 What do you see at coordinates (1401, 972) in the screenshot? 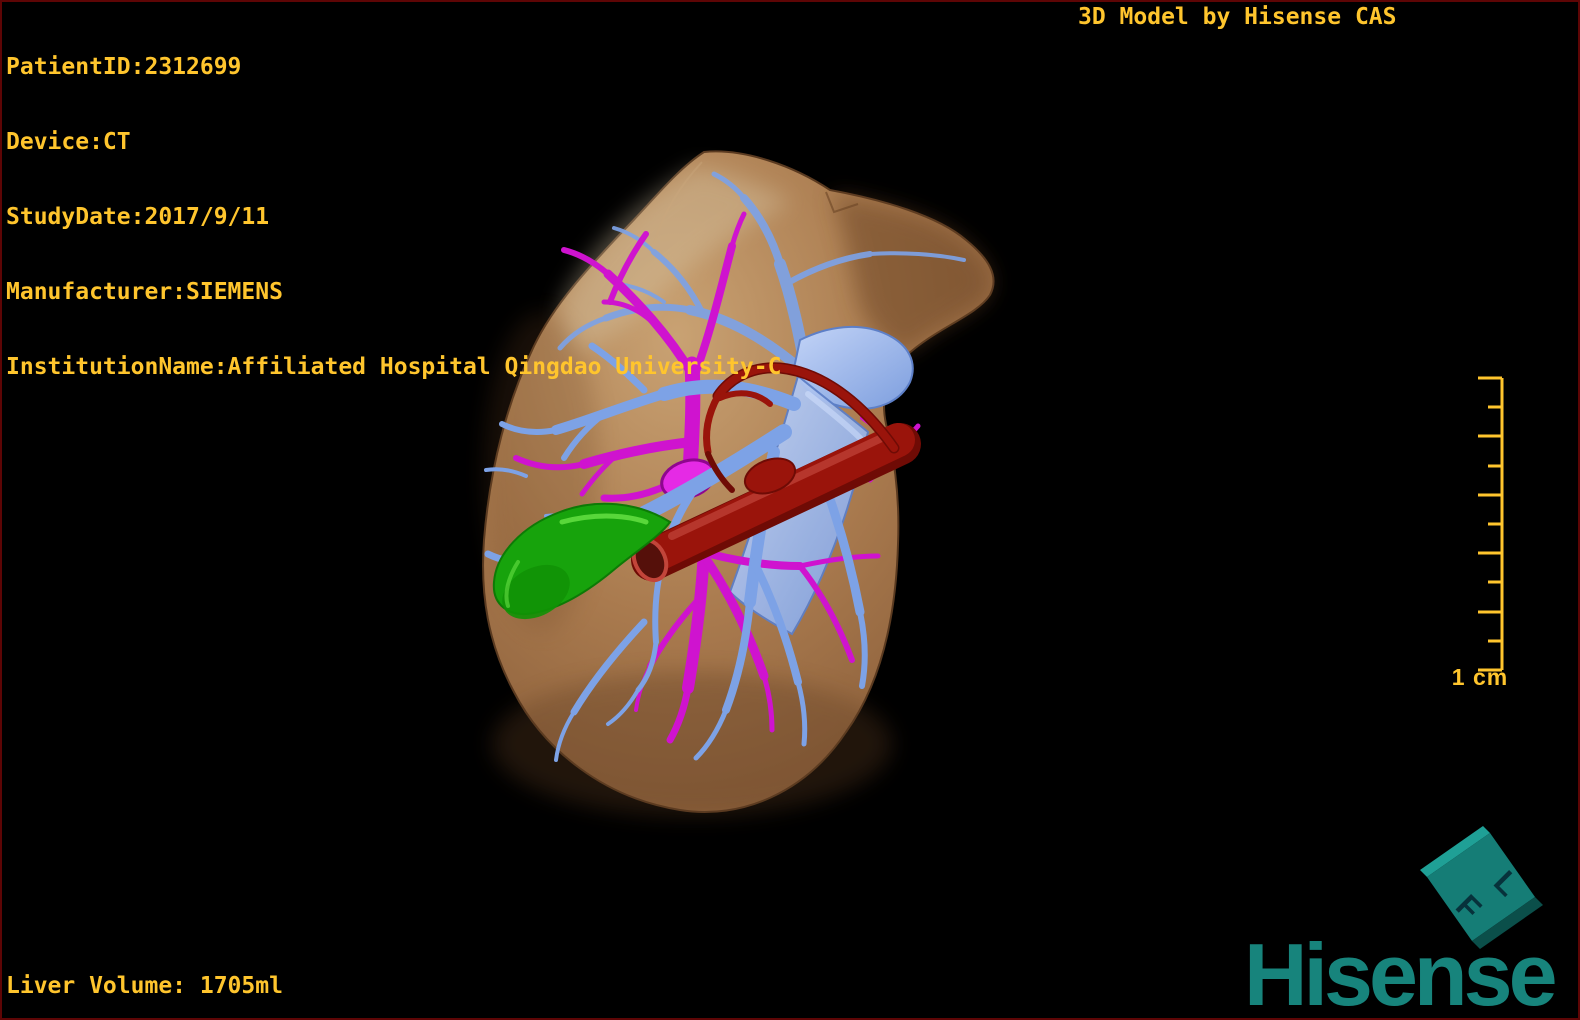
I see `hisense-wordmark: Hisense` at bounding box center [1401, 972].